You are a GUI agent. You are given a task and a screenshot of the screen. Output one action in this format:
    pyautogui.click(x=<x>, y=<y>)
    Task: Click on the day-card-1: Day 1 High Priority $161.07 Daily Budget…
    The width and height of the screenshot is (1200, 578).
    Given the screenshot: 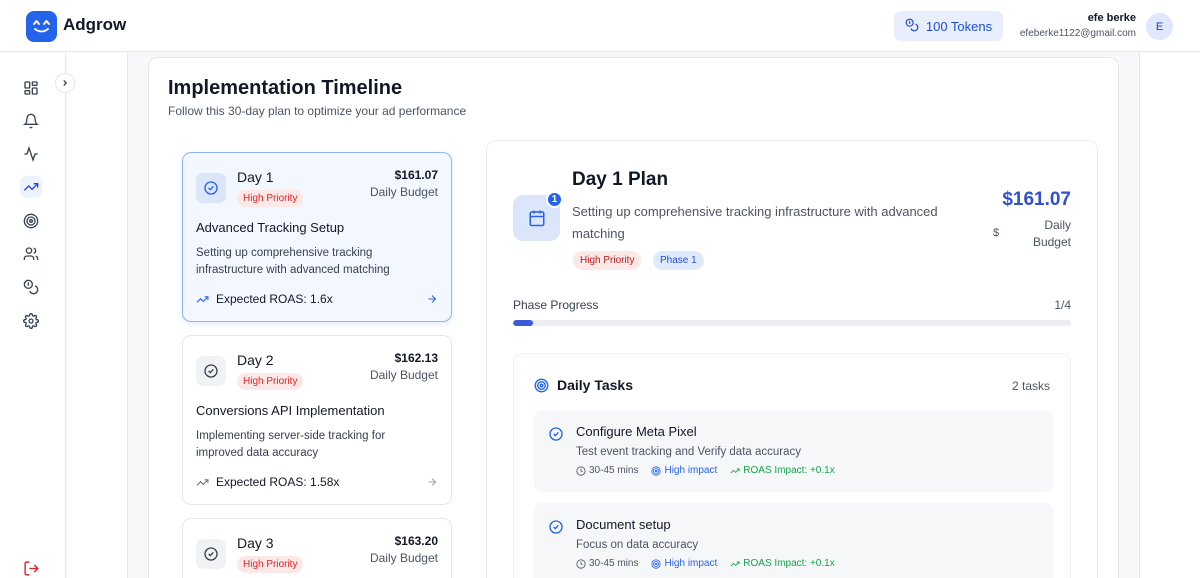 What is the action you would take?
    pyautogui.click(x=317, y=237)
    